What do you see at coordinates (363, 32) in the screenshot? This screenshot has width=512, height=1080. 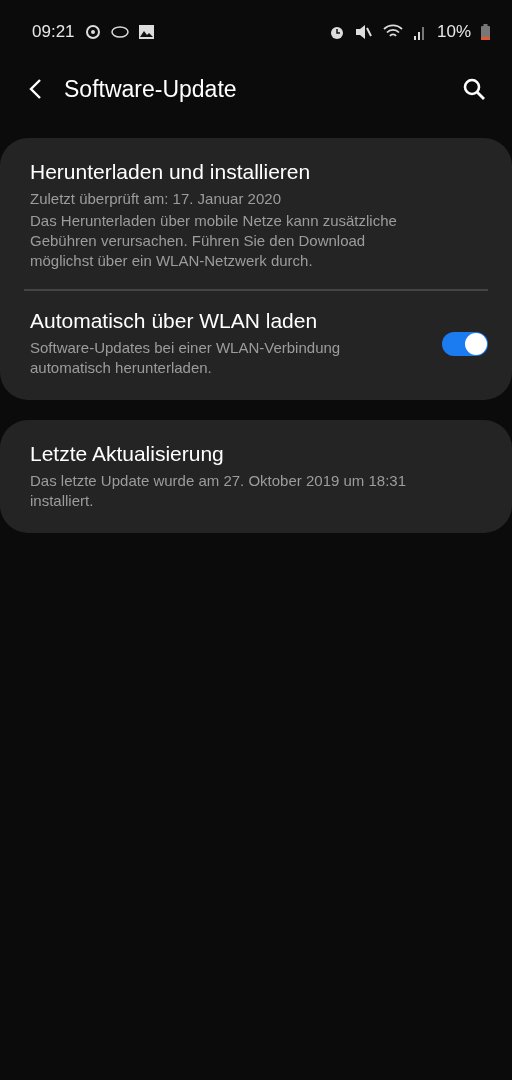 I see `mute-icon` at bounding box center [363, 32].